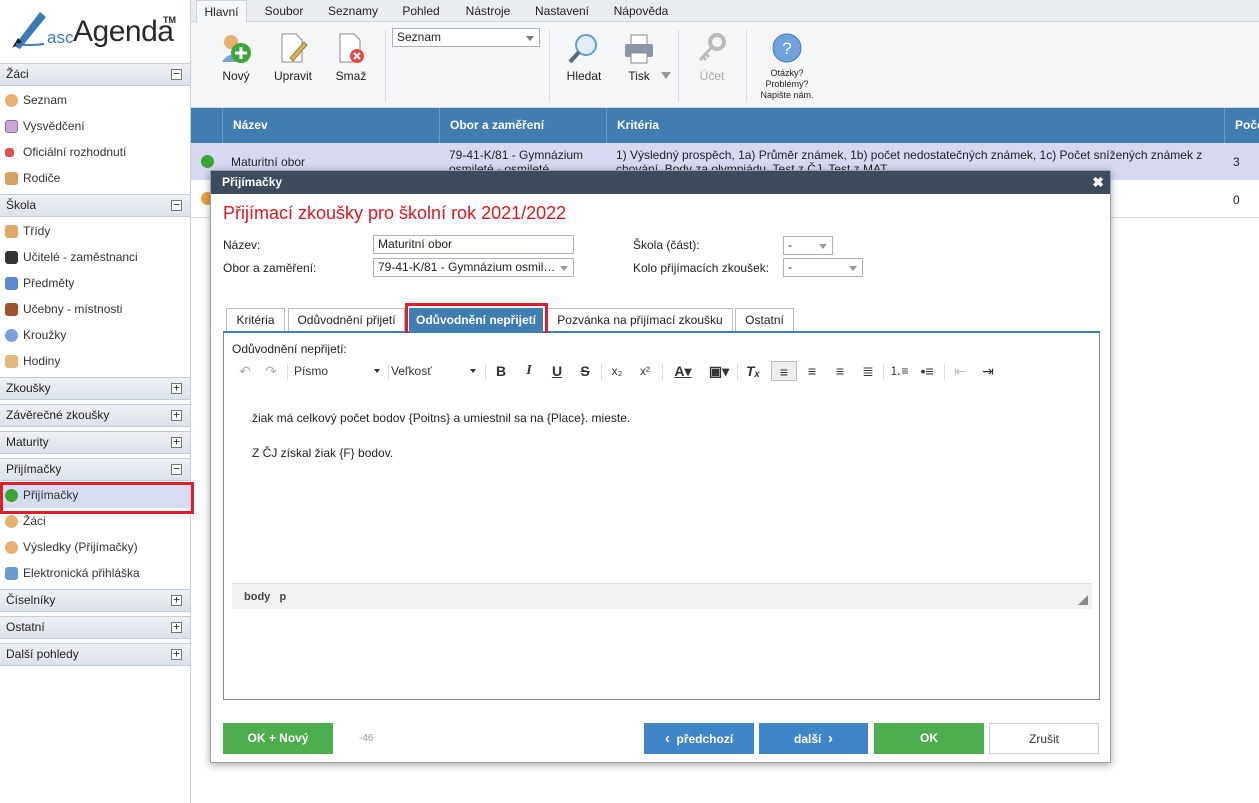  What do you see at coordinates (753, 371) in the screenshot?
I see `remove-format-icon: Tₓ` at bounding box center [753, 371].